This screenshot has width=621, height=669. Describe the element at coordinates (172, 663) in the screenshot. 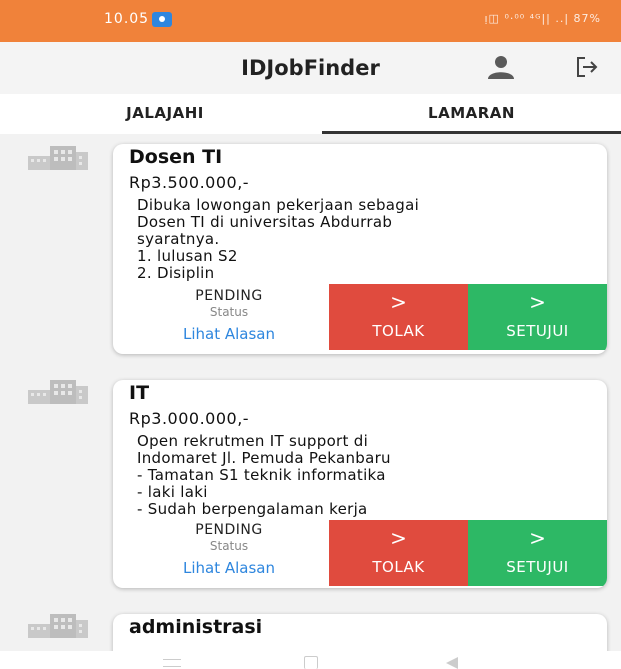

I see `recent-apps-icon` at that location.